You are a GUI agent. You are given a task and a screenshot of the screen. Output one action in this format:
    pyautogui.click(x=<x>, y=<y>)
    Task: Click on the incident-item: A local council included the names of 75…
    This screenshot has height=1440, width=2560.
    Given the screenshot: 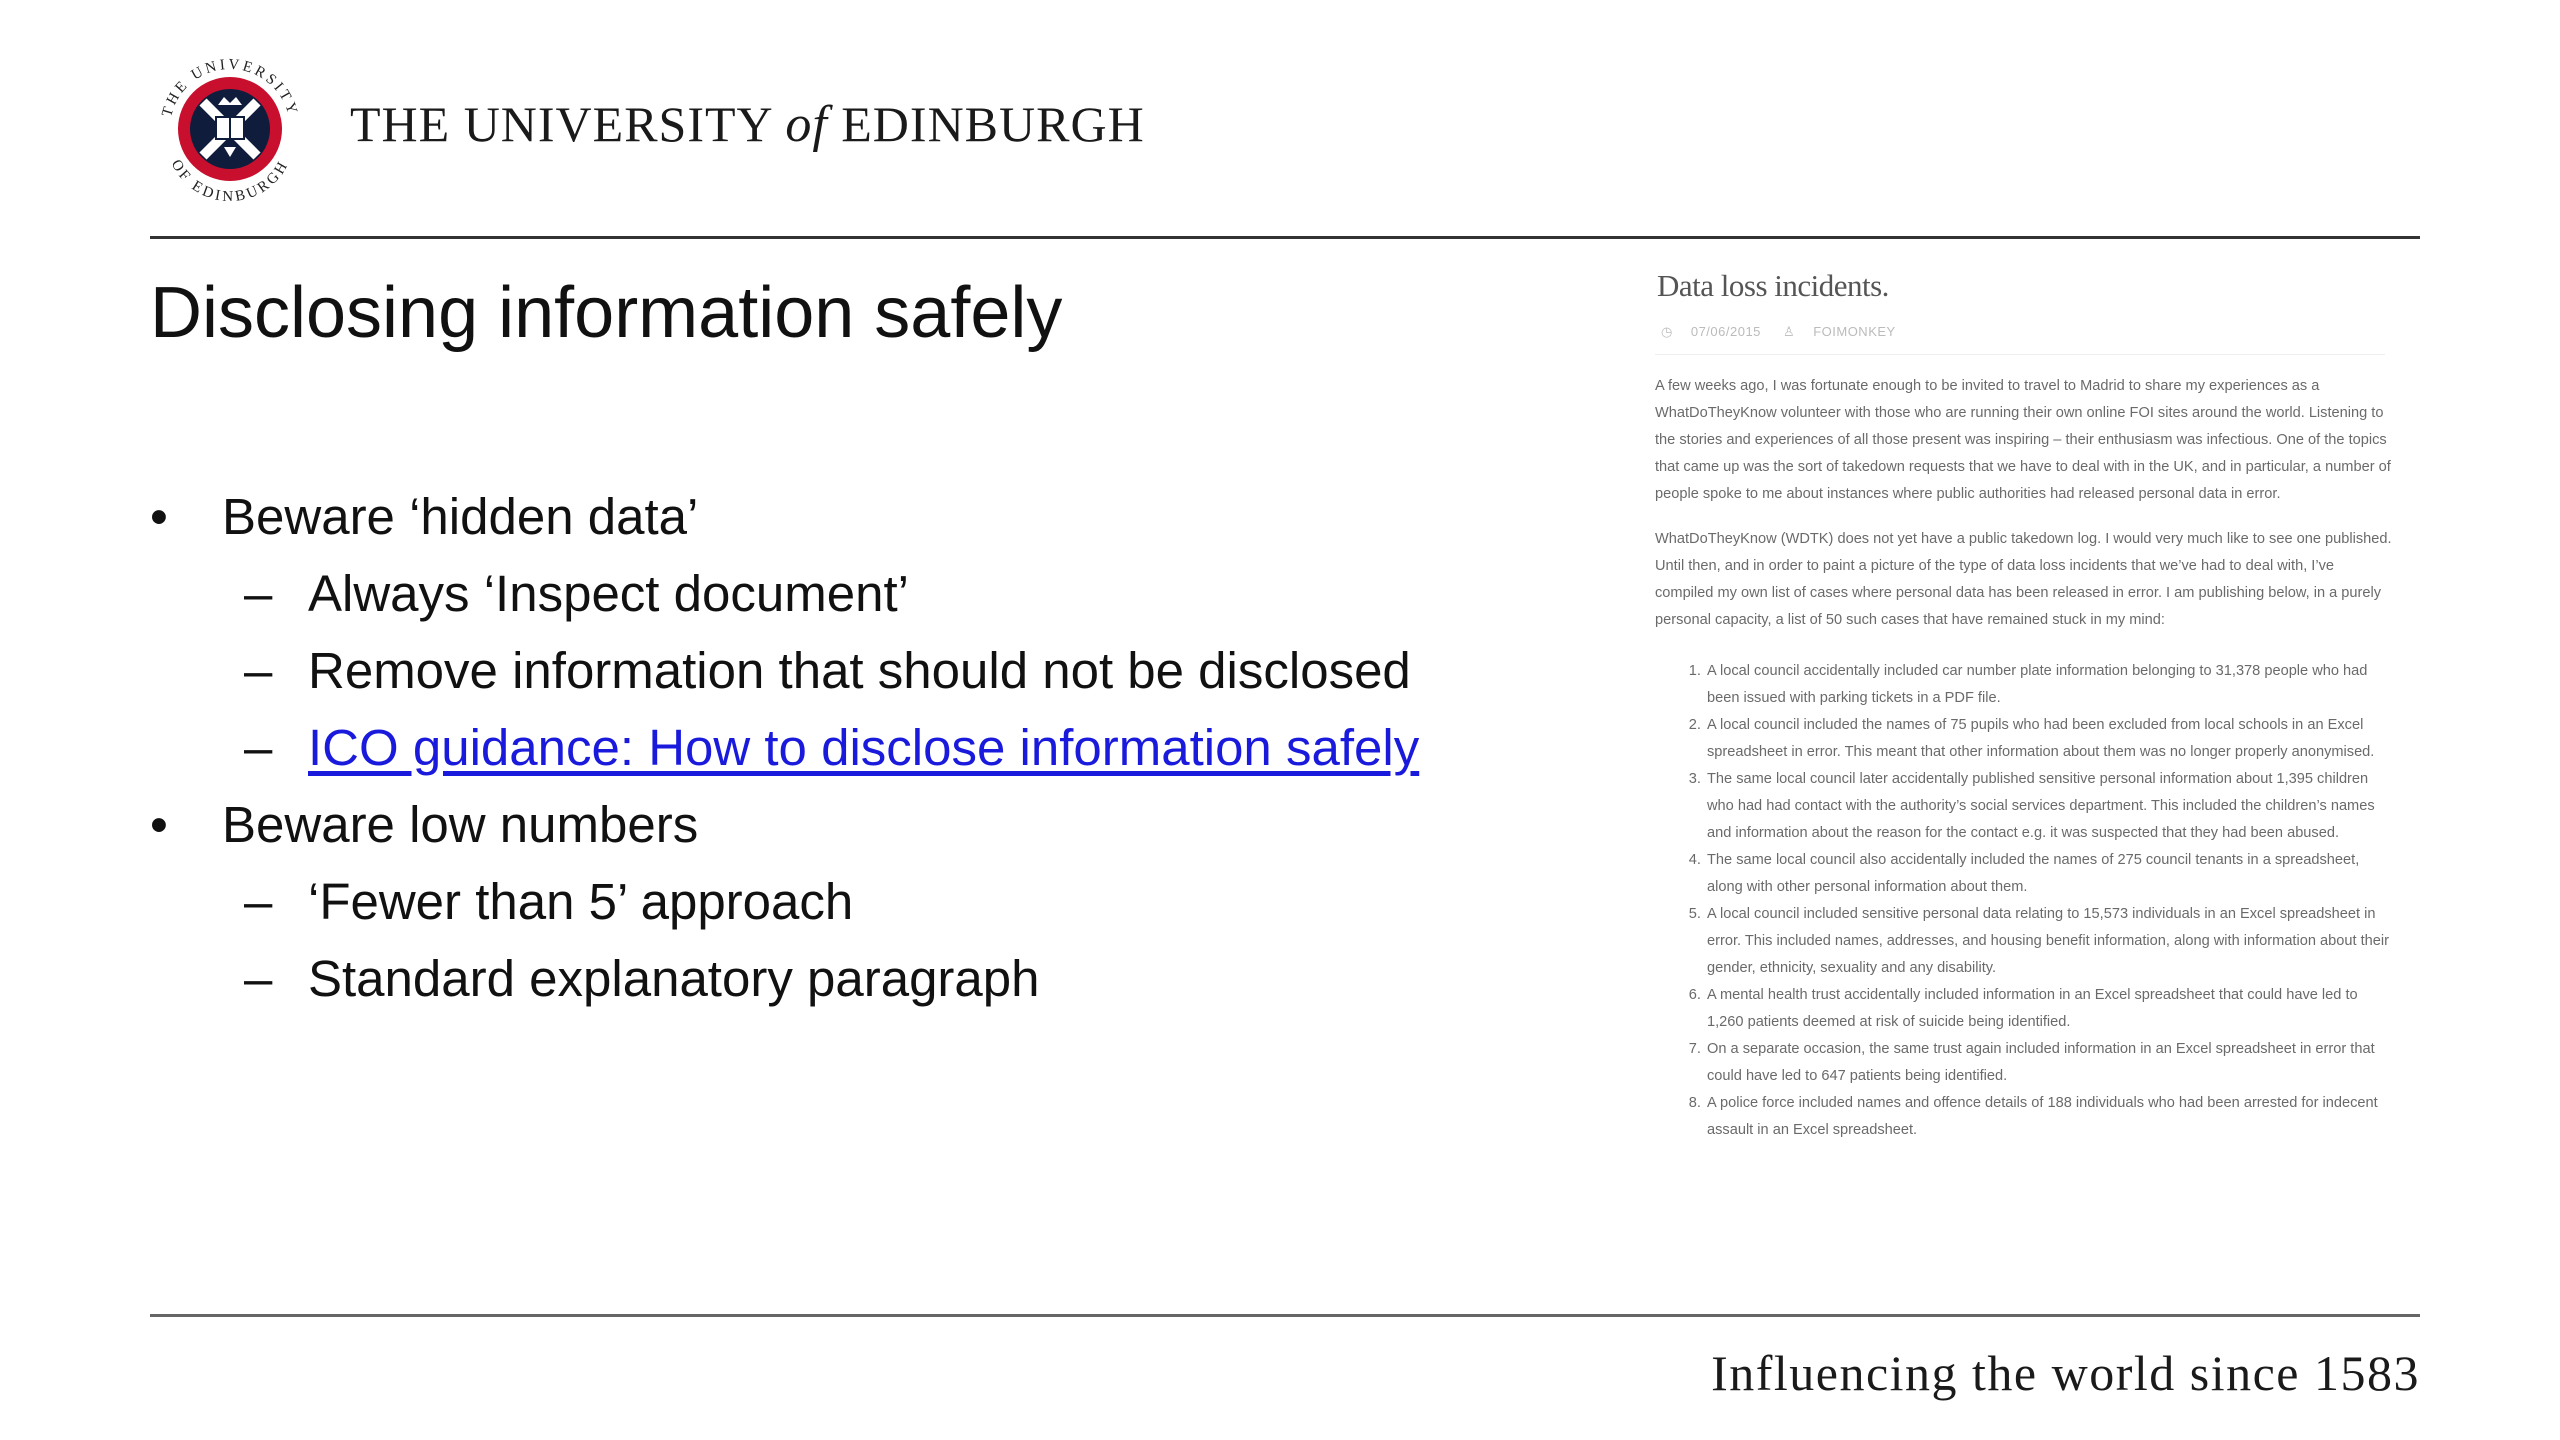 What is the action you would take?
    pyautogui.click(x=2050, y=739)
    